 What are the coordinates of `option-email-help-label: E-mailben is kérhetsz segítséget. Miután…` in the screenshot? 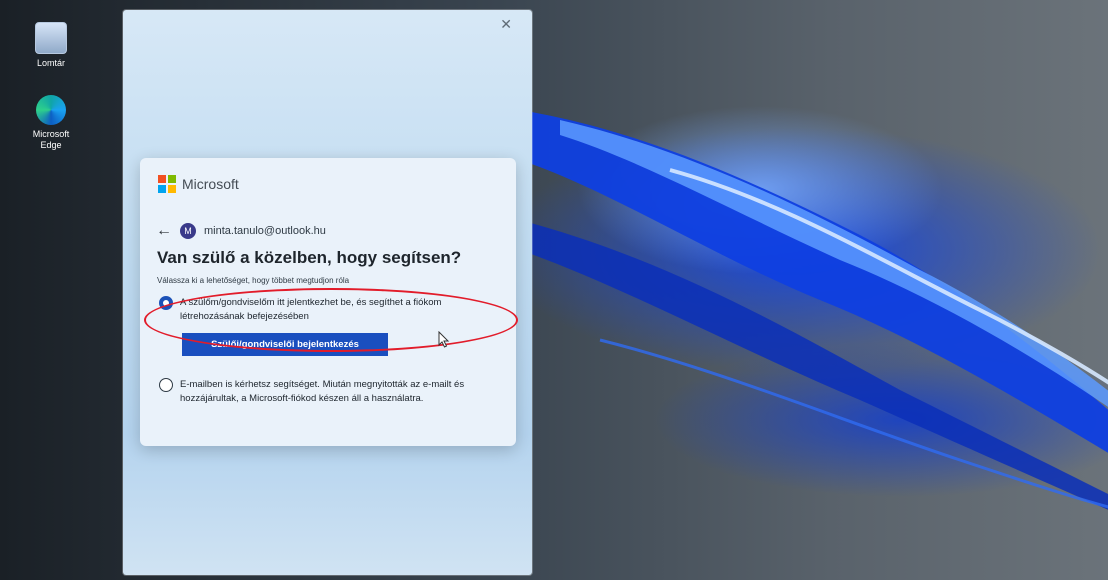 It's located at (322, 391).